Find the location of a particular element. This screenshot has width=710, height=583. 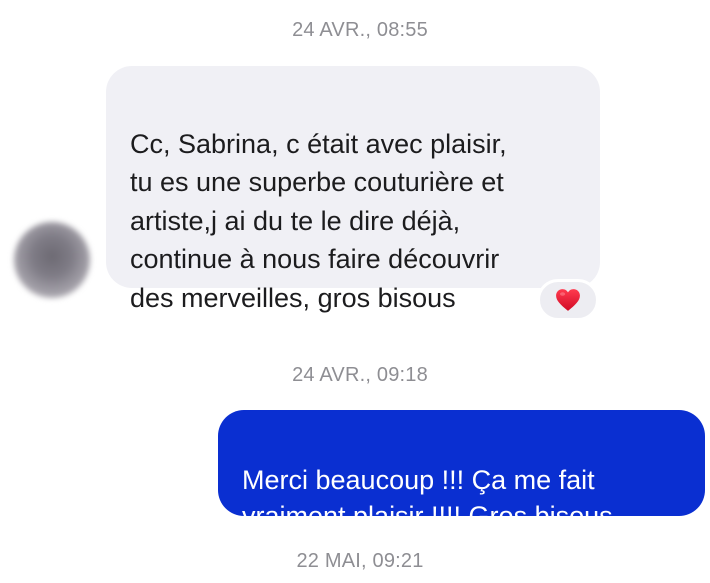

timestamp: 24 AVR., 09:18 is located at coordinates (360, 375).